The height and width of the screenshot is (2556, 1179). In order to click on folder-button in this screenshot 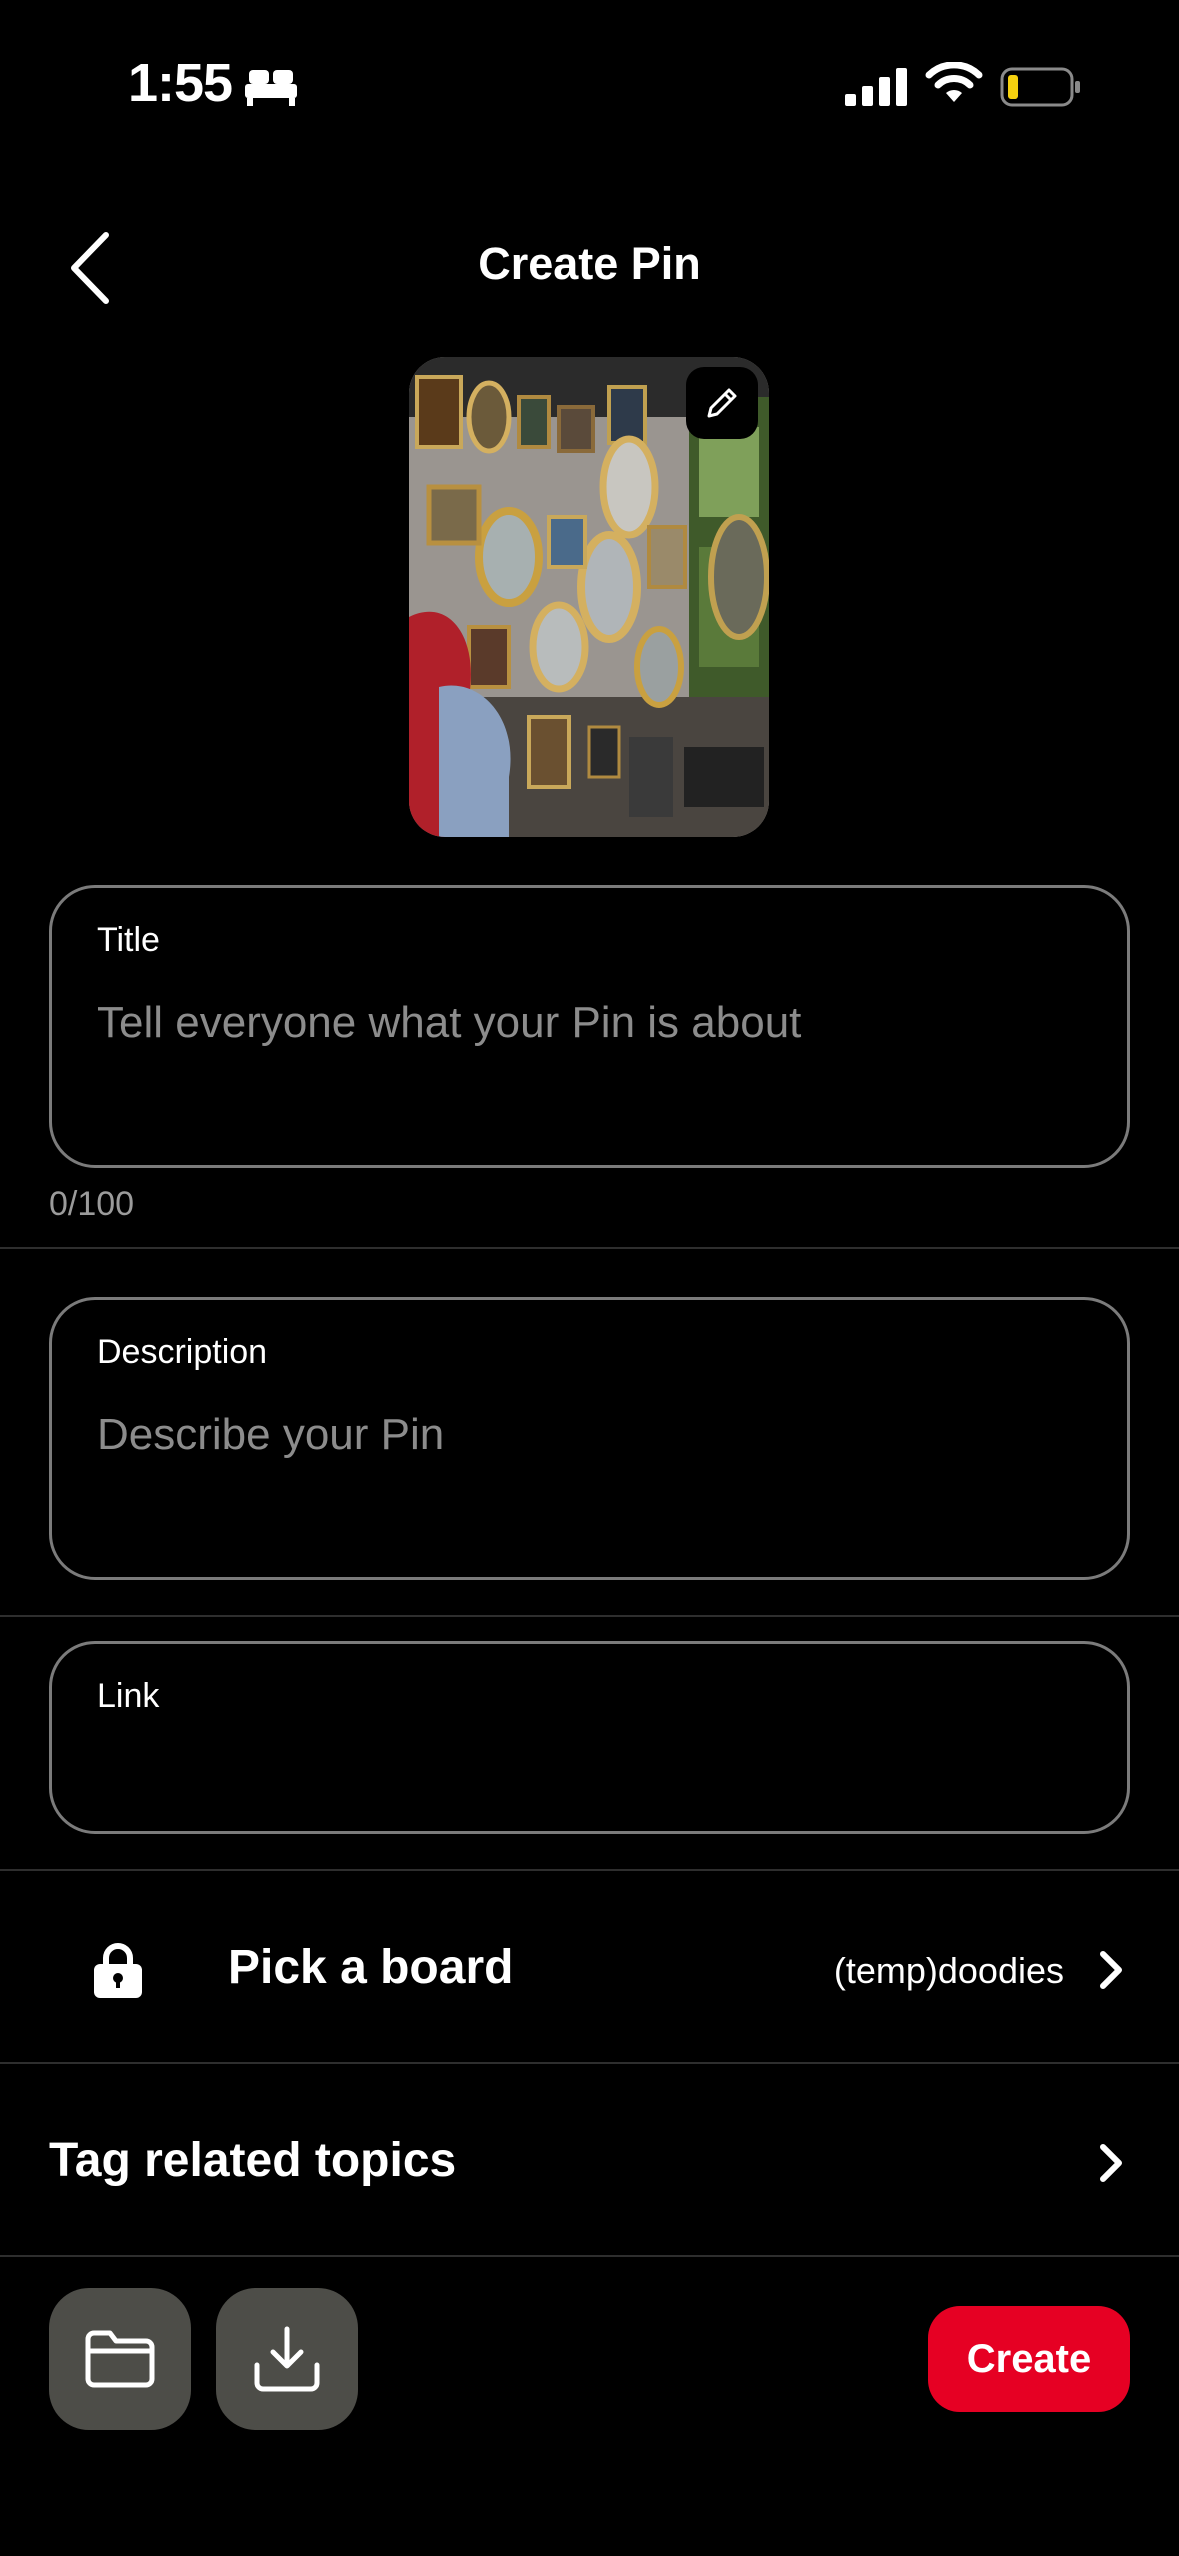, I will do `click(120, 2359)`.